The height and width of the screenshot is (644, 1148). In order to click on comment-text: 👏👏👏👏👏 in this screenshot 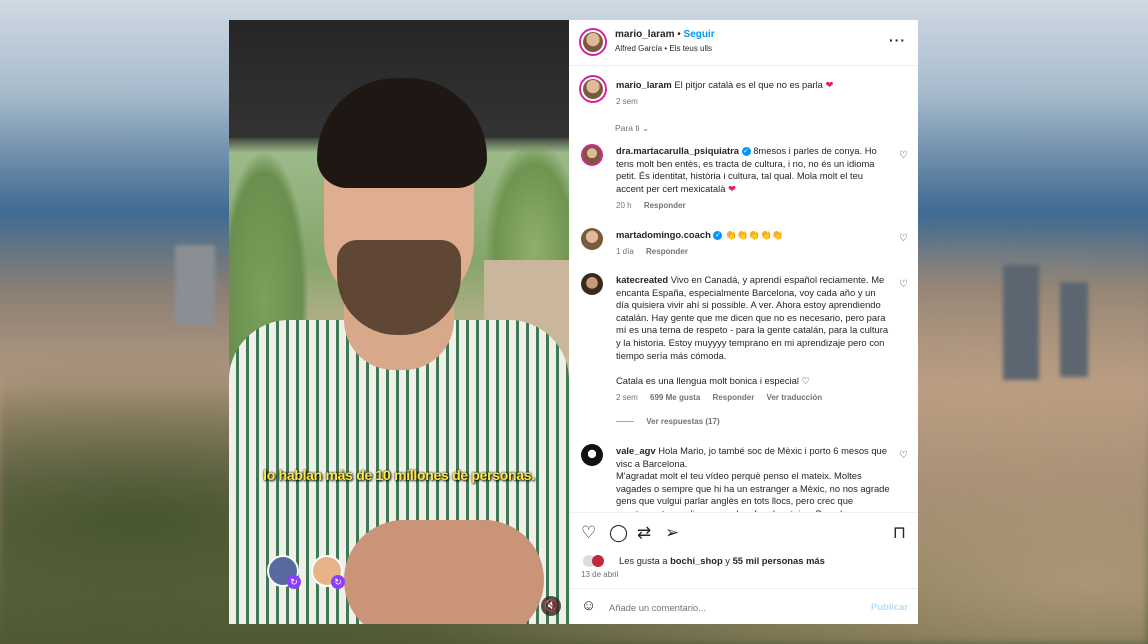, I will do `click(754, 234)`.